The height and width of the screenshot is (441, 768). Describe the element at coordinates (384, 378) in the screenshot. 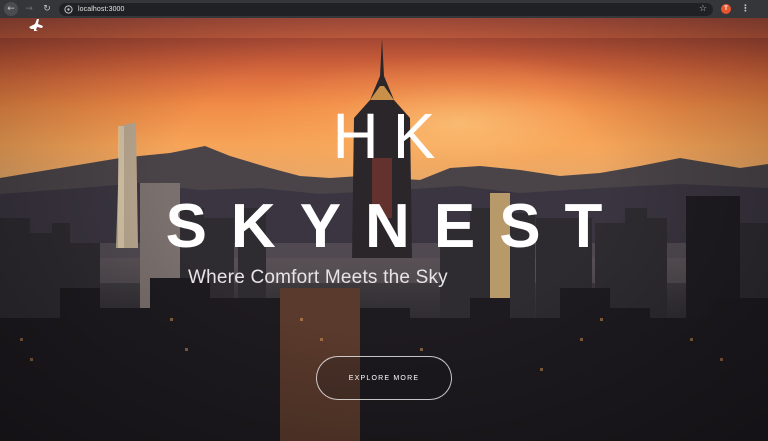

I see `explore-more-button: EXPLORE MORE` at that location.